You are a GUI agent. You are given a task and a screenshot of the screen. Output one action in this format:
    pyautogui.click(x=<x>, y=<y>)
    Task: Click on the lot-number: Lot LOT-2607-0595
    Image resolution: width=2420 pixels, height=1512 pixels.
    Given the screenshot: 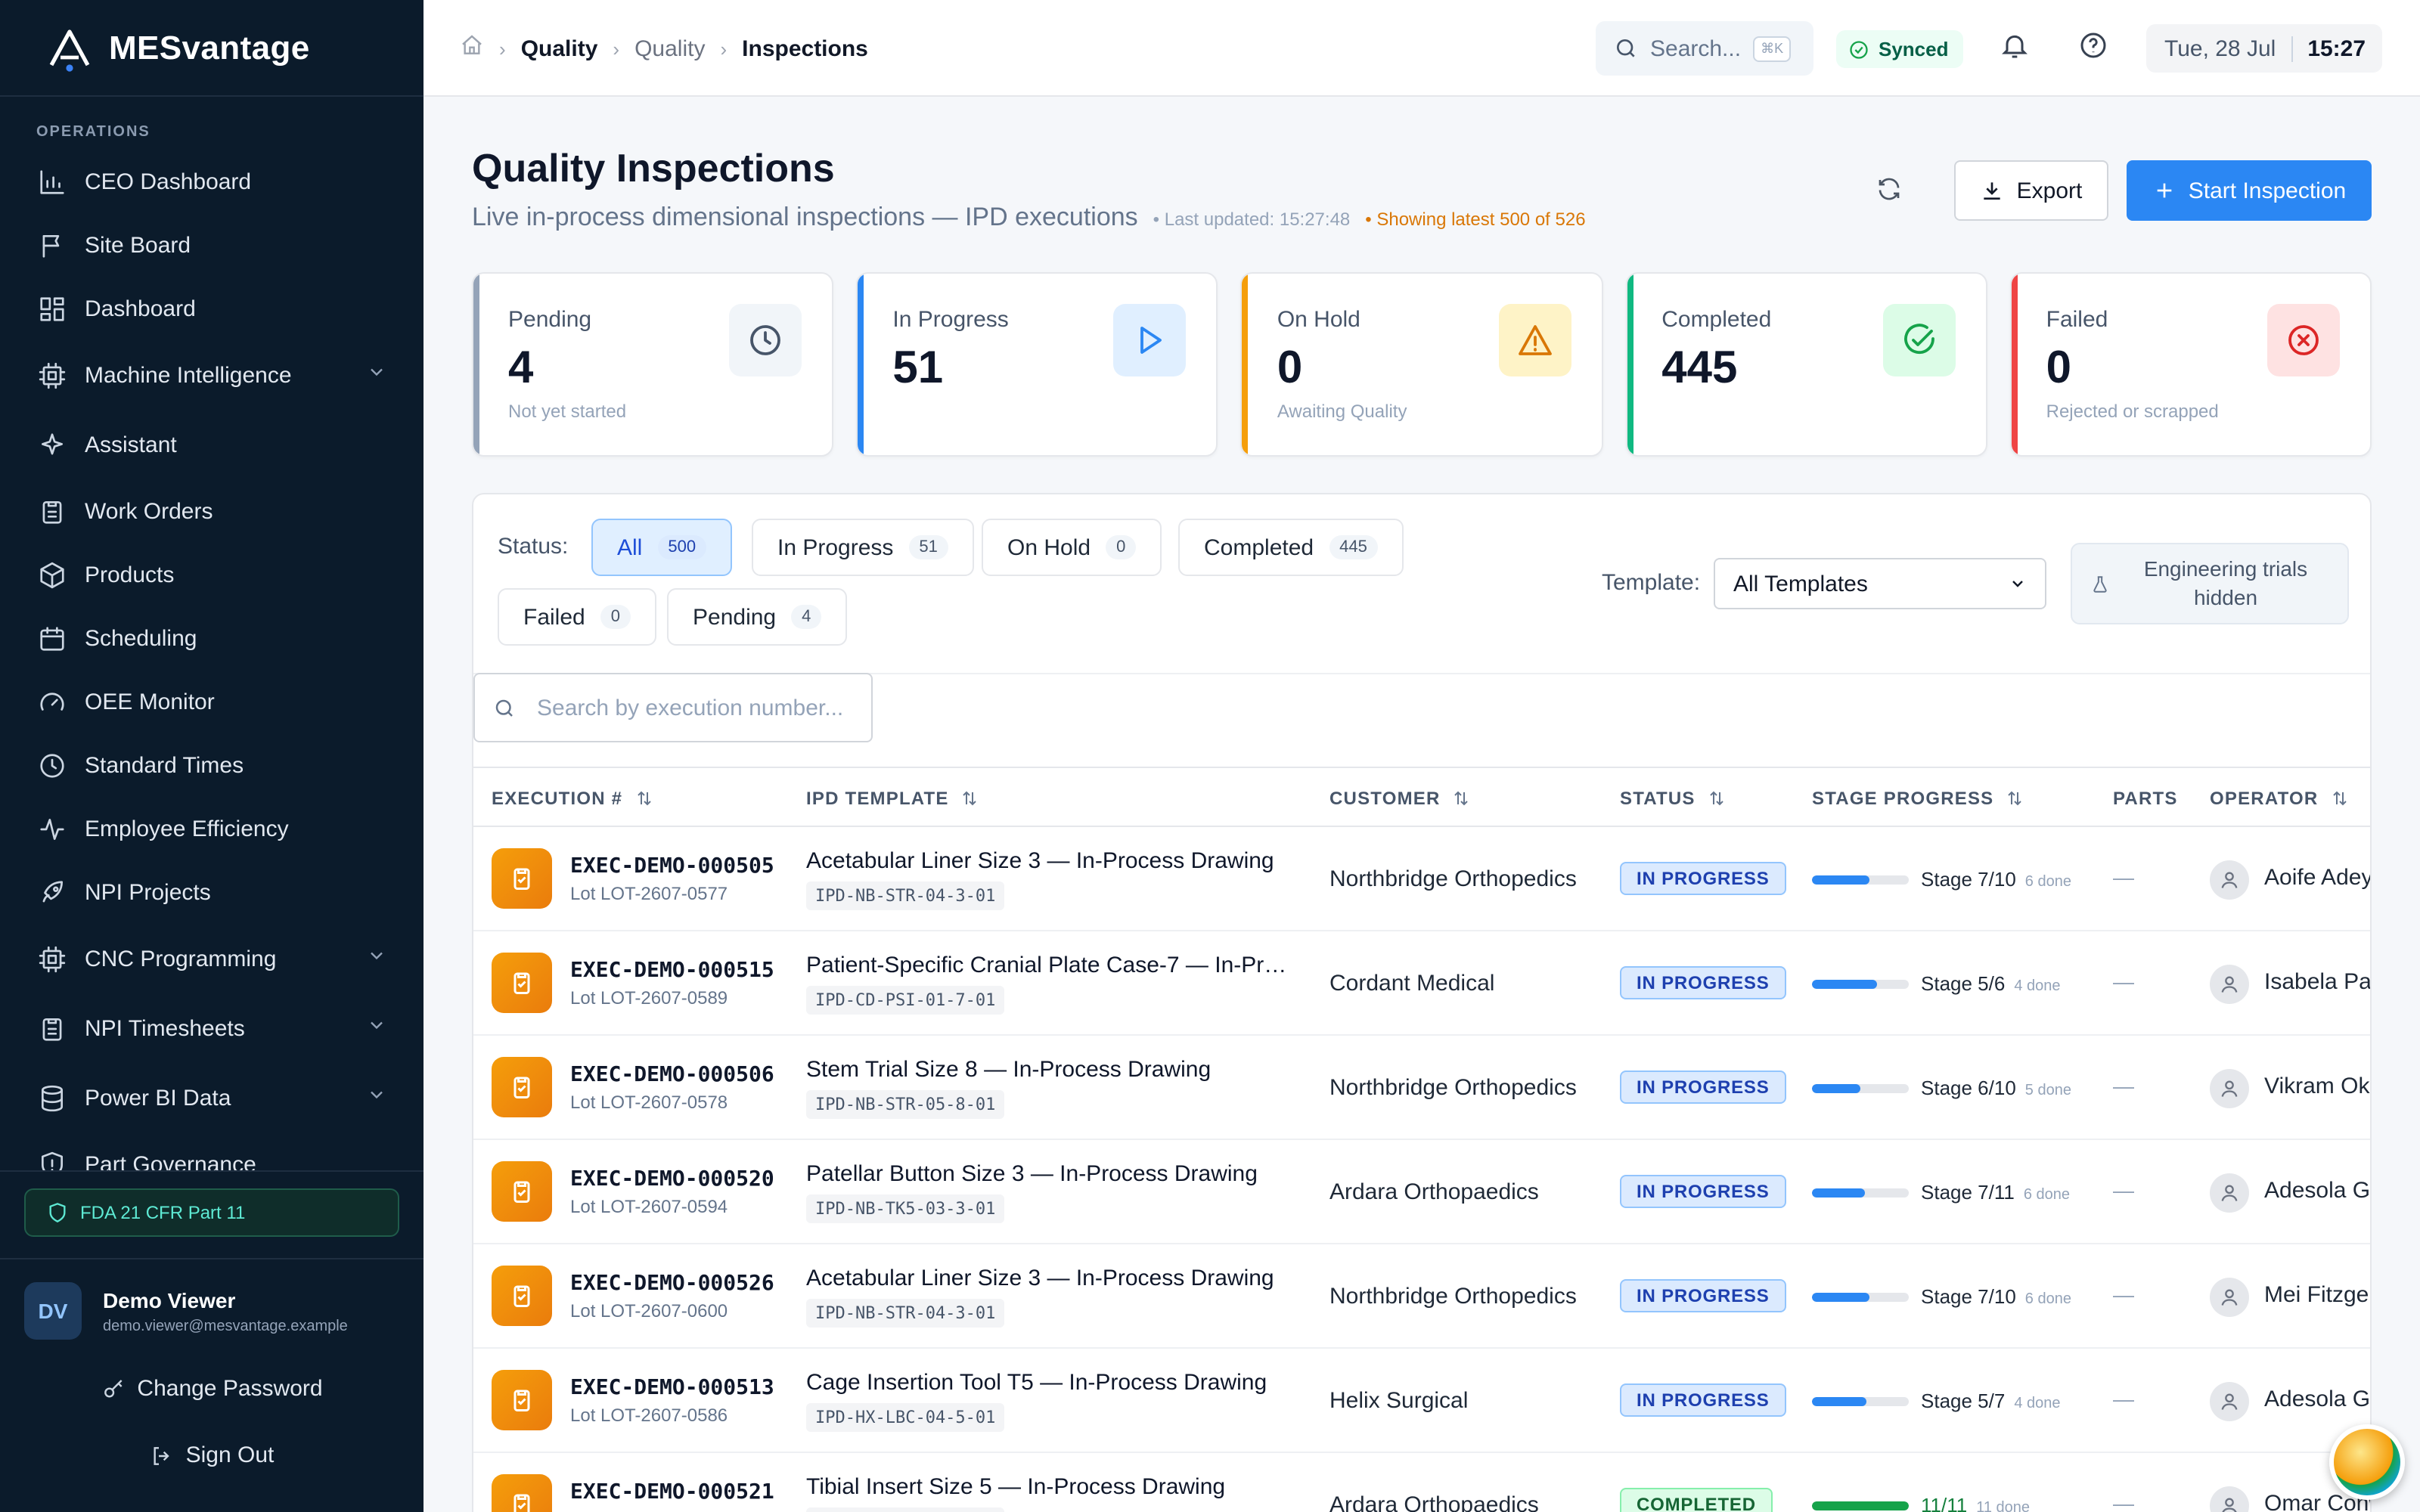 What is the action you would take?
    pyautogui.click(x=649, y=1510)
    